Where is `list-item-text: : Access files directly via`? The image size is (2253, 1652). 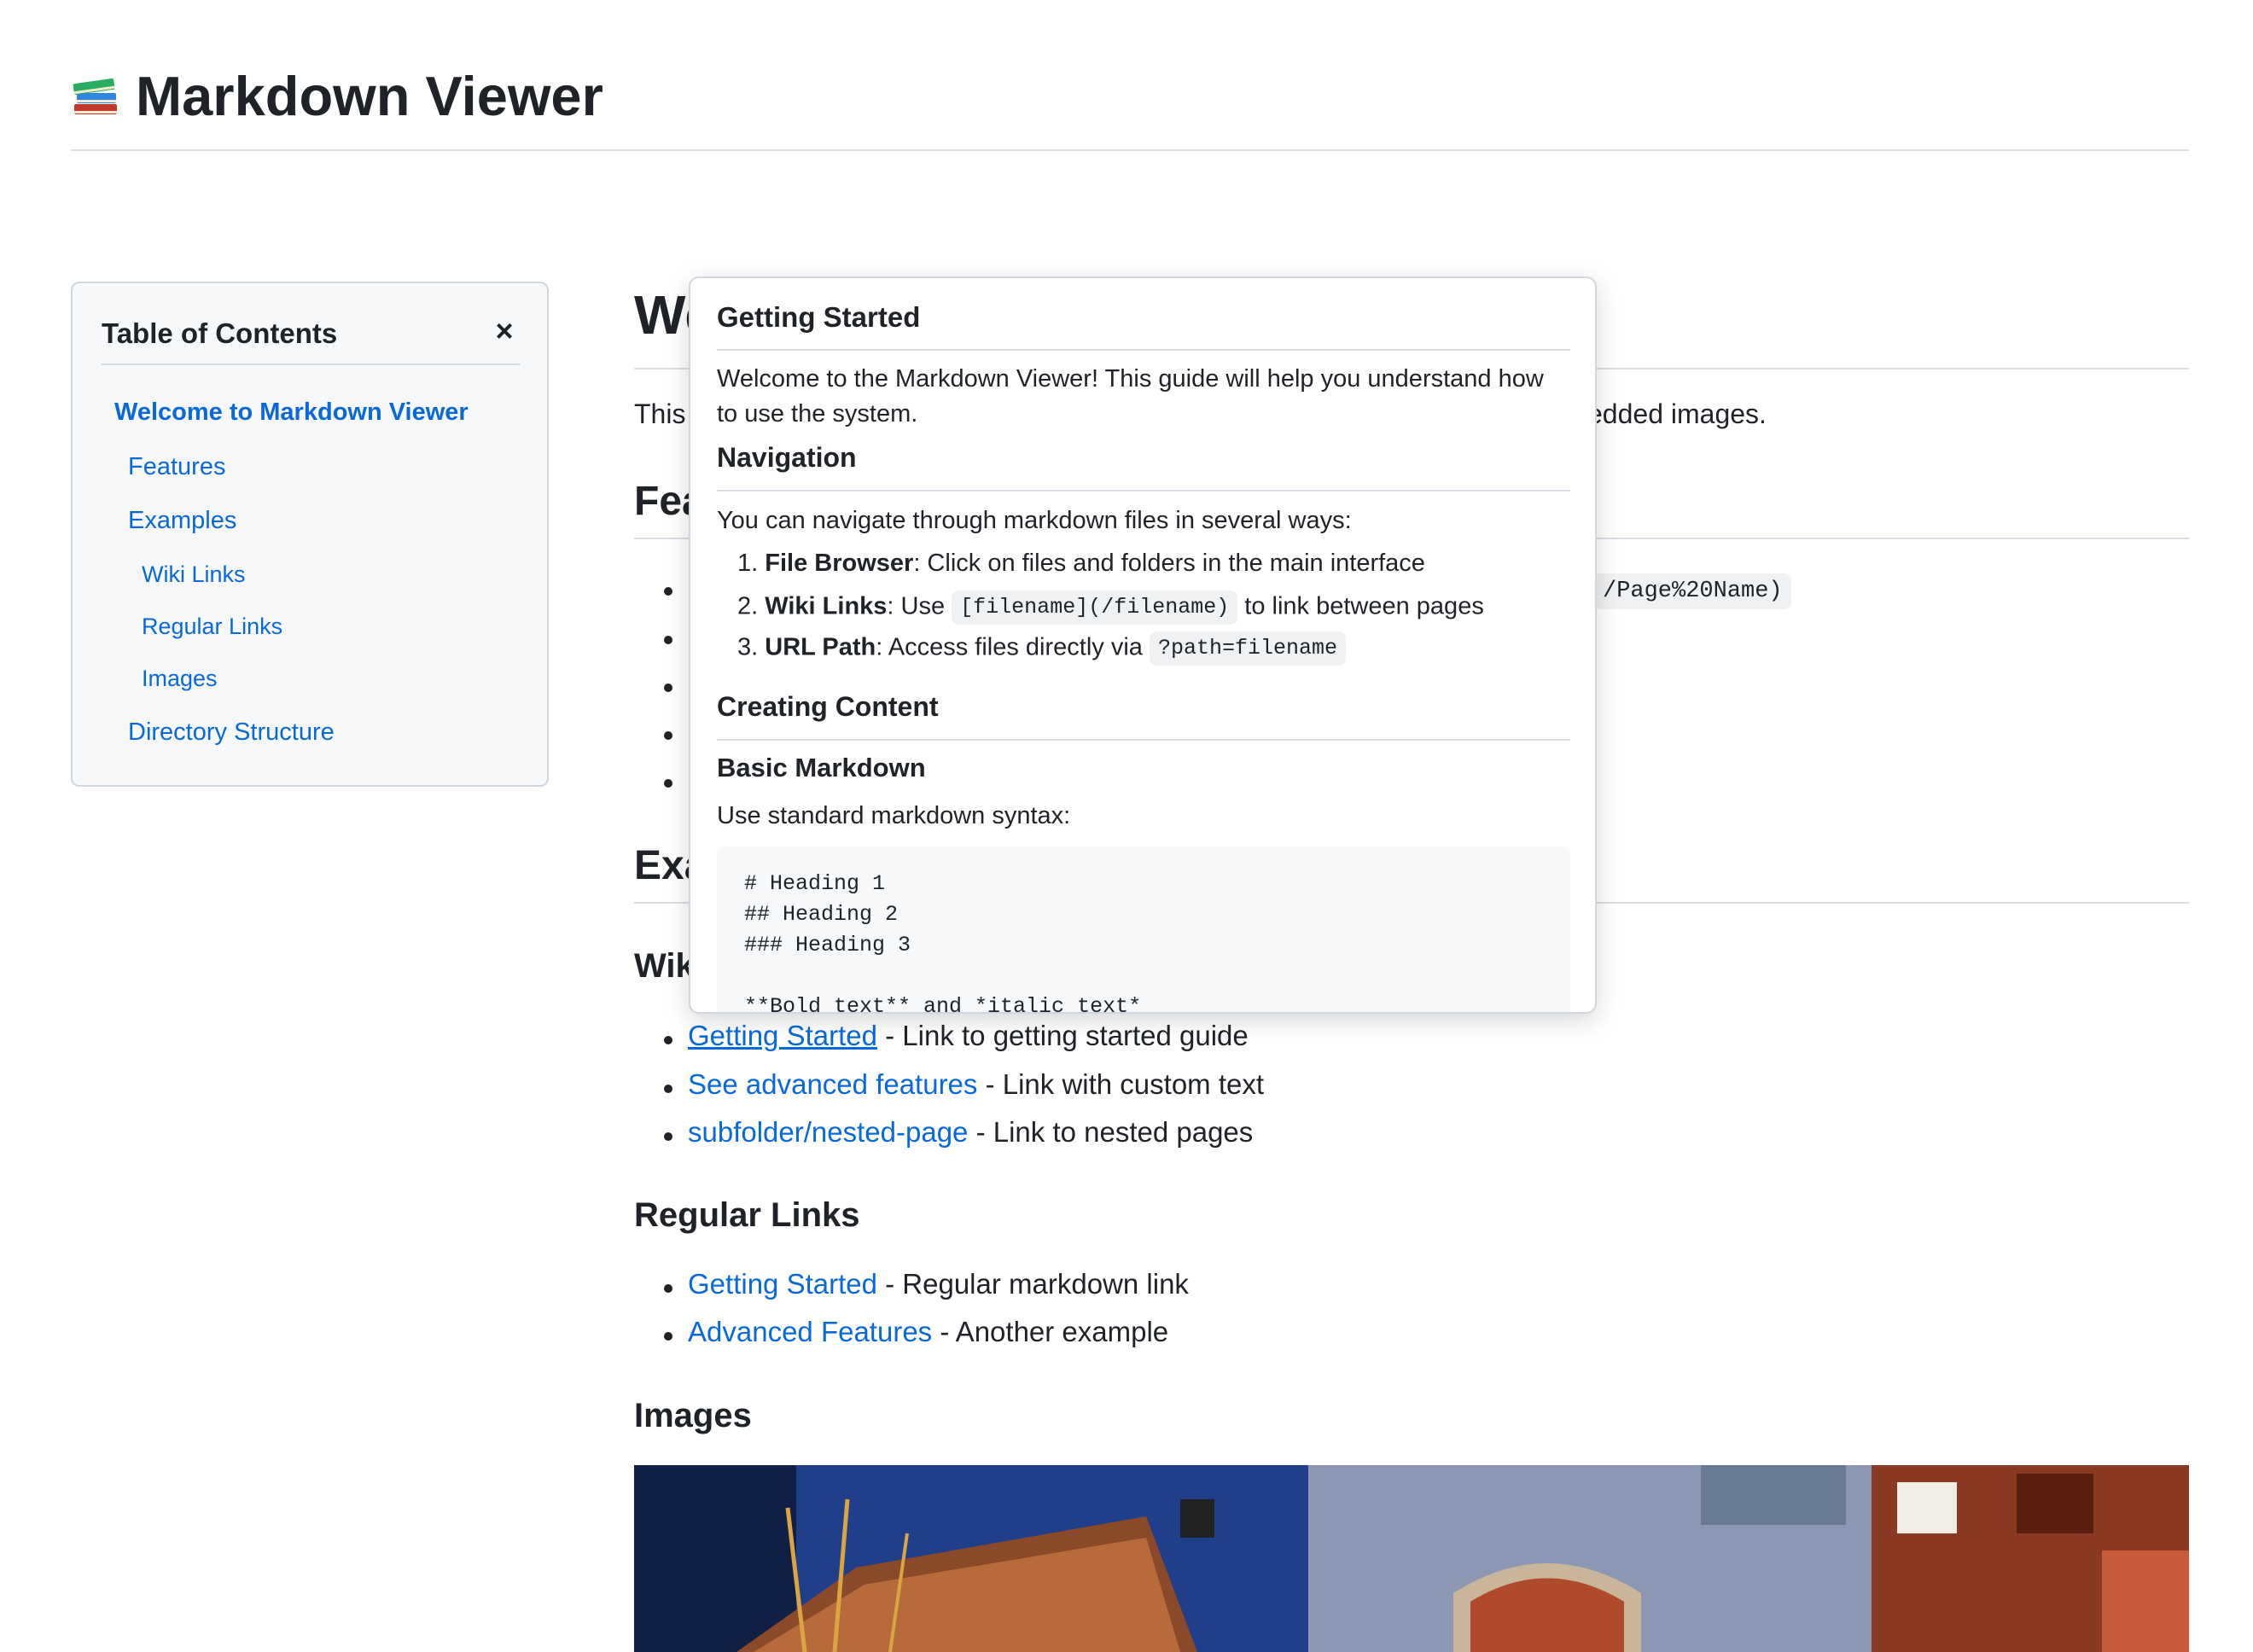
list-item-text: : Access files directly via is located at coordinates (1013, 647).